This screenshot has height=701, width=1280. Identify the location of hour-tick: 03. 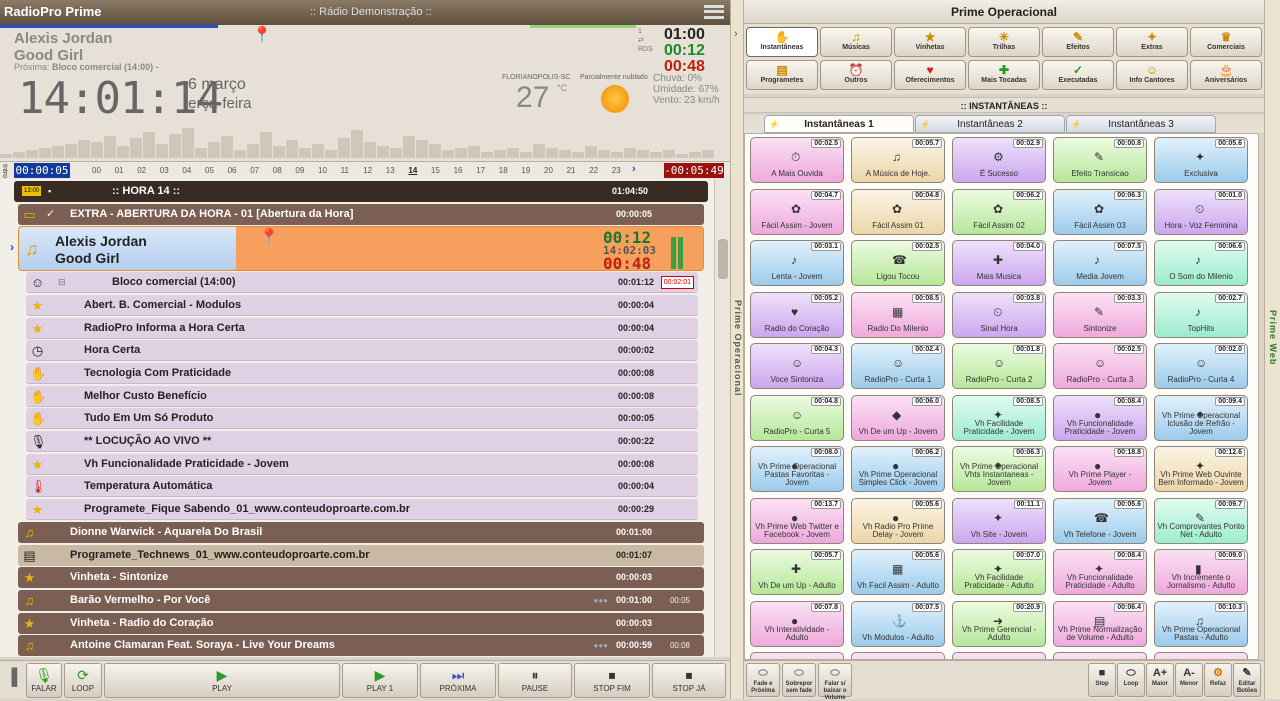
(164, 170).